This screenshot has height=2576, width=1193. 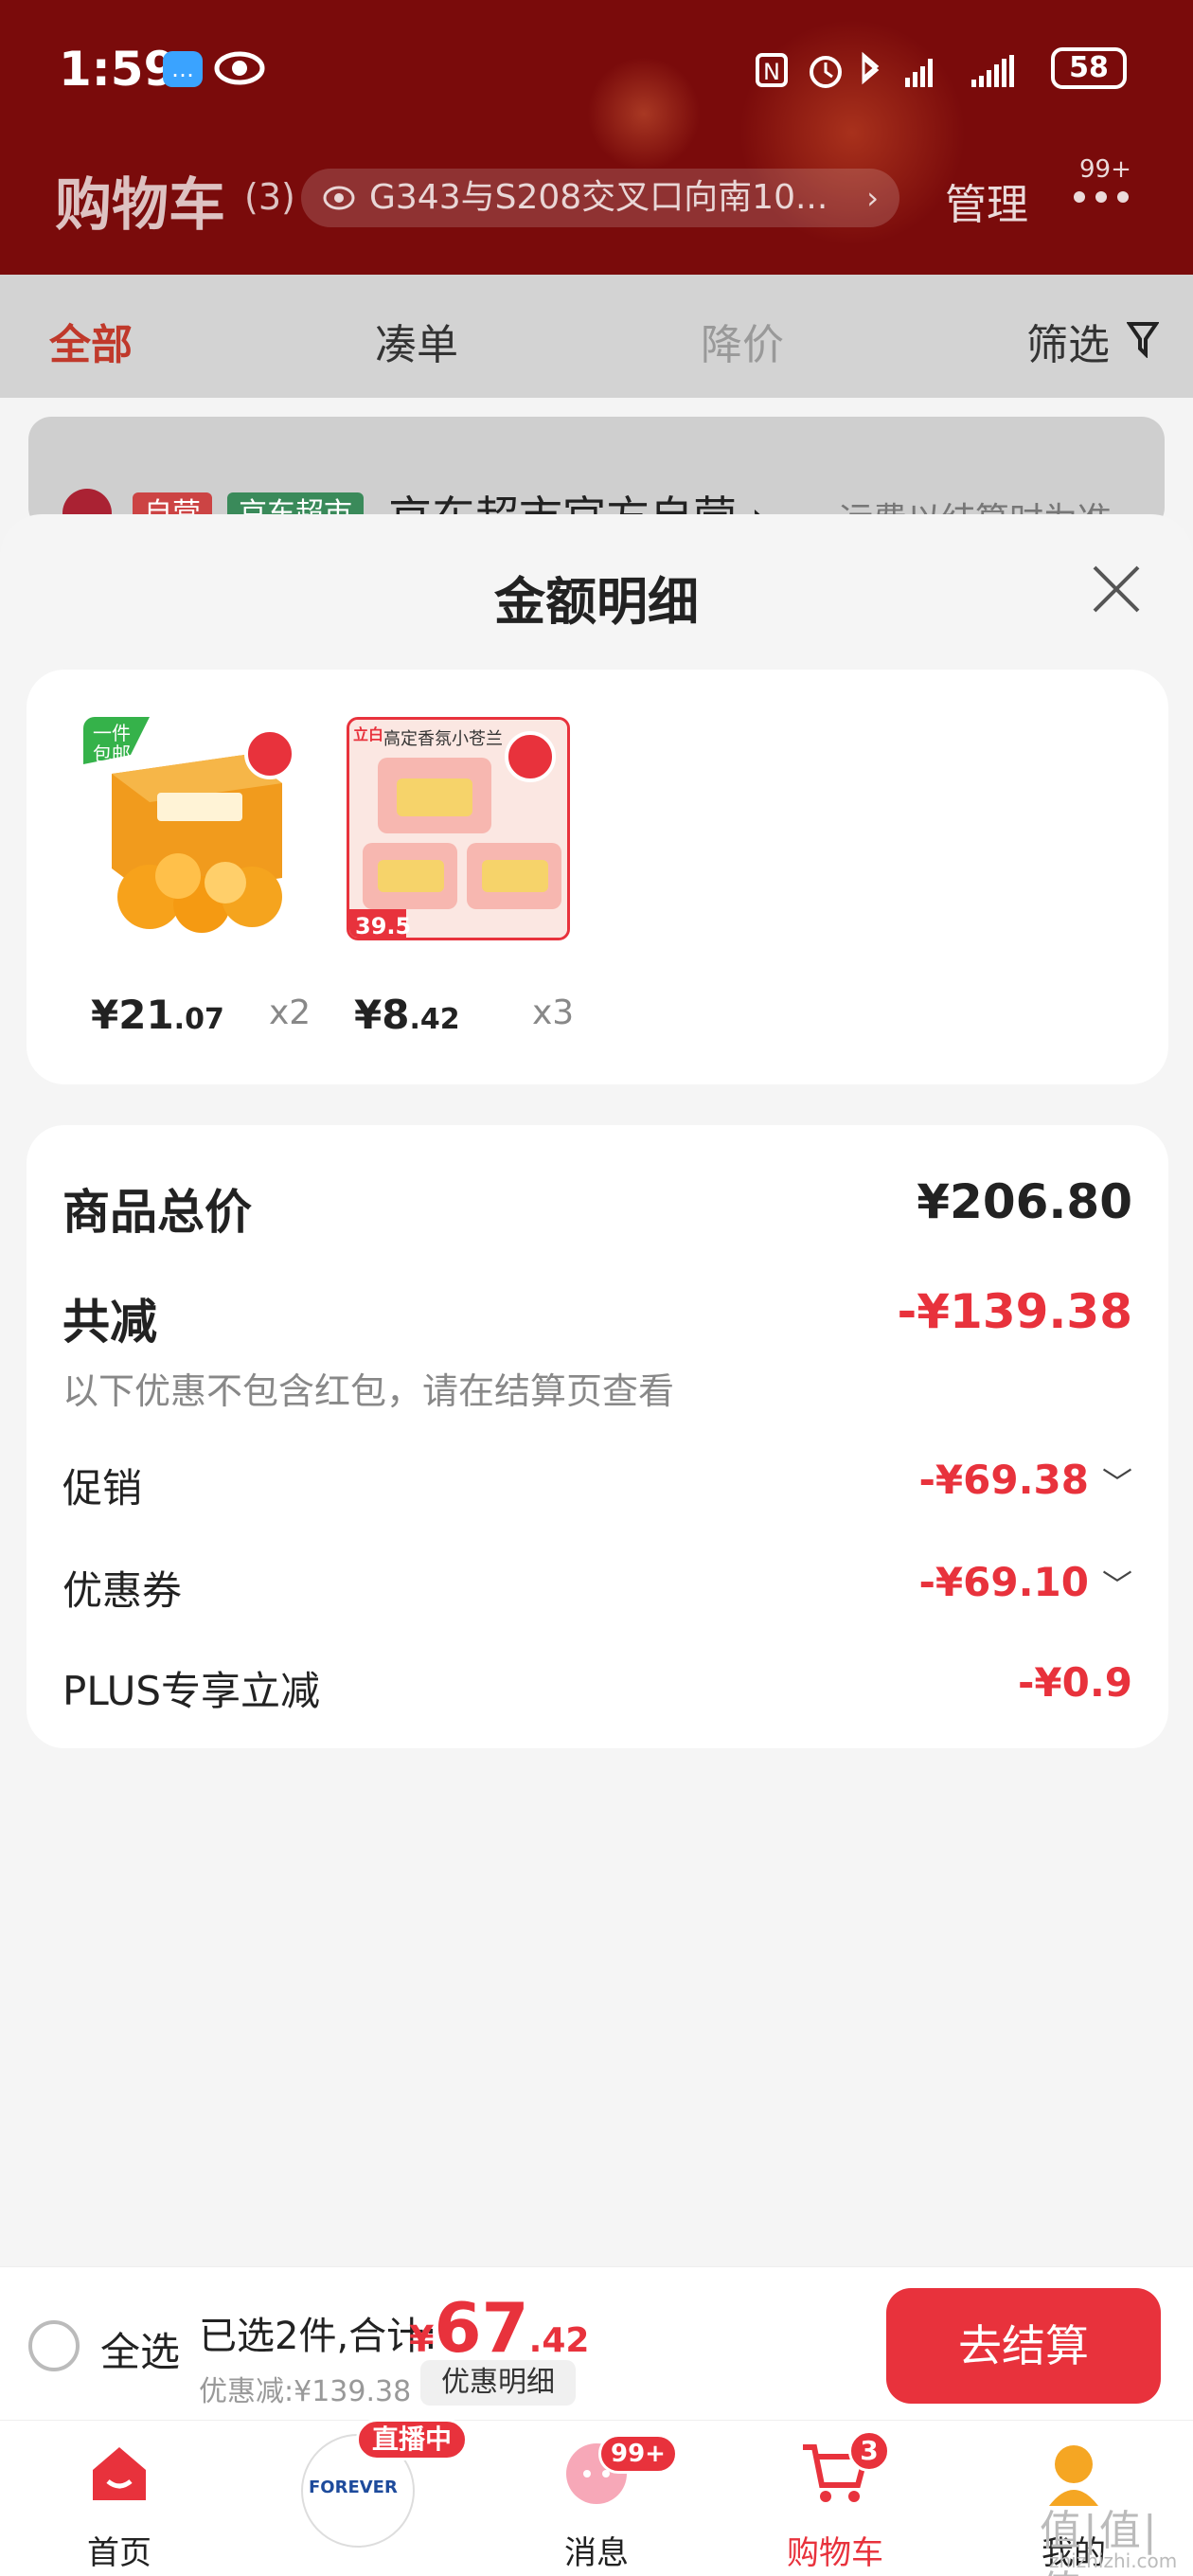 What do you see at coordinates (553, 1012) in the screenshot?
I see `product-quantity: x3` at bounding box center [553, 1012].